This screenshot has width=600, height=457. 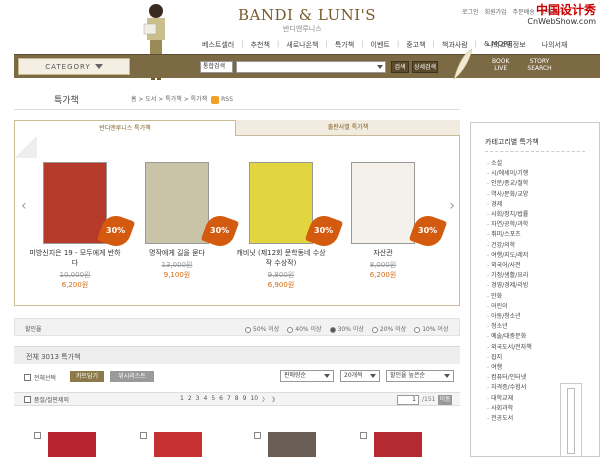 I want to click on select-all-checkbox, so click(x=27, y=377).